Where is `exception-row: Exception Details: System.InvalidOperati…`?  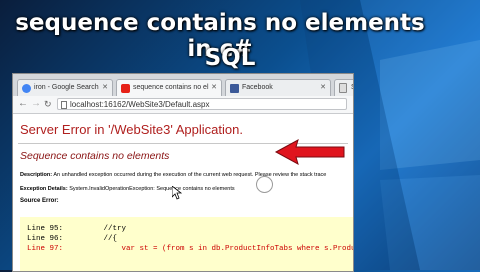
exception-row: Exception Details: System.InvalidOperati… is located at coordinates (127, 189).